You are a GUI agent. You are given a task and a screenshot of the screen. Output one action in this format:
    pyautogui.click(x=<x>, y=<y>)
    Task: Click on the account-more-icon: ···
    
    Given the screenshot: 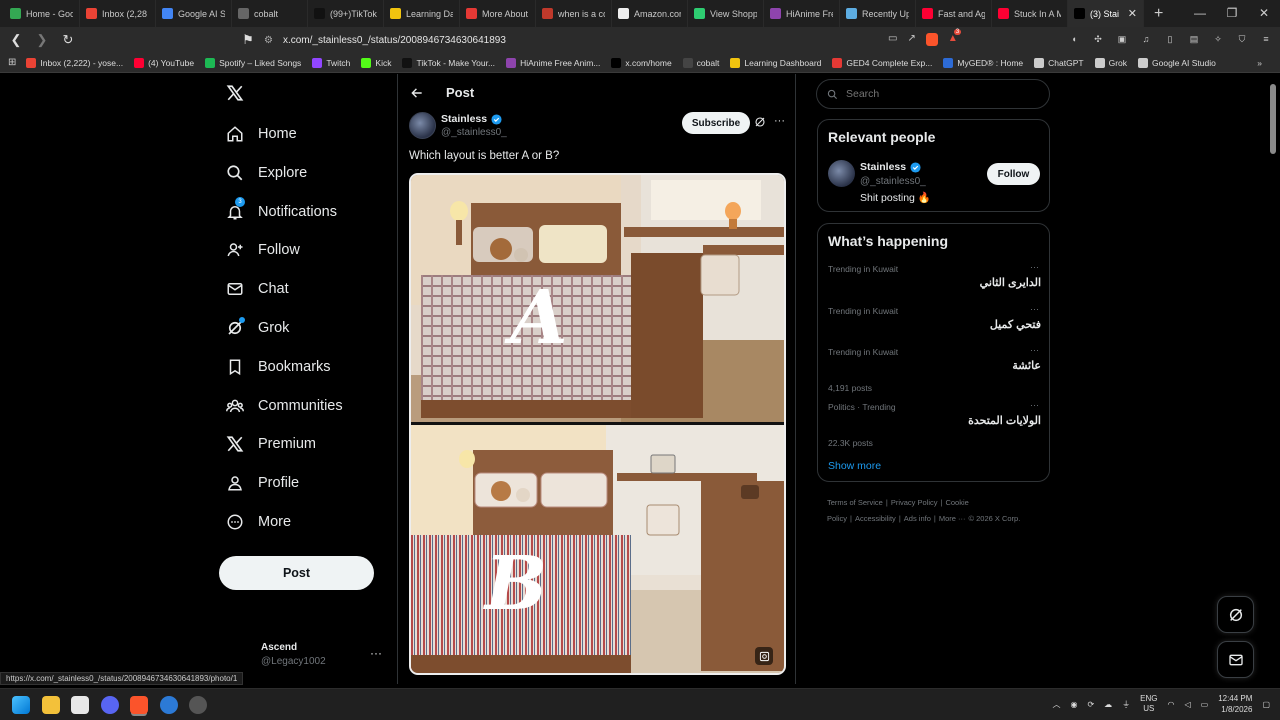 What is the action you would take?
    pyautogui.click(x=376, y=653)
    